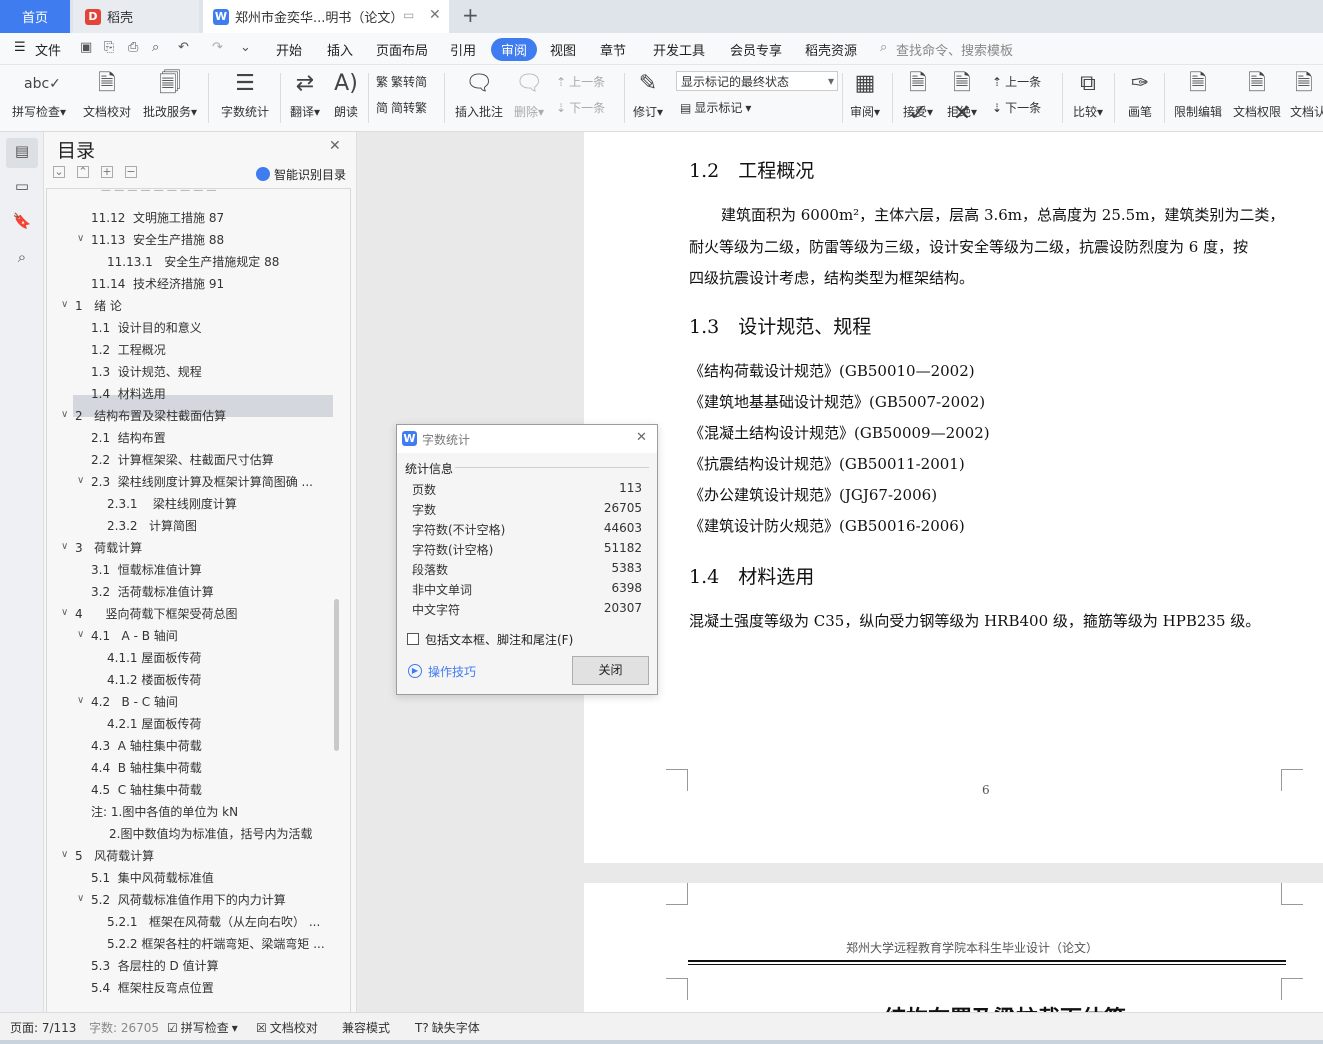  What do you see at coordinates (146, 746) in the screenshot?
I see `toc-item: 4.3 A 轴柱集中荷载` at bounding box center [146, 746].